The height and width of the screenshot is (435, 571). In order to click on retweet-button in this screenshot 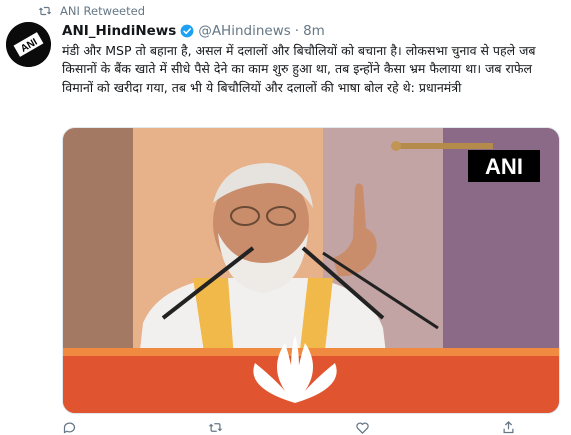, I will do `click(218, 427)`.